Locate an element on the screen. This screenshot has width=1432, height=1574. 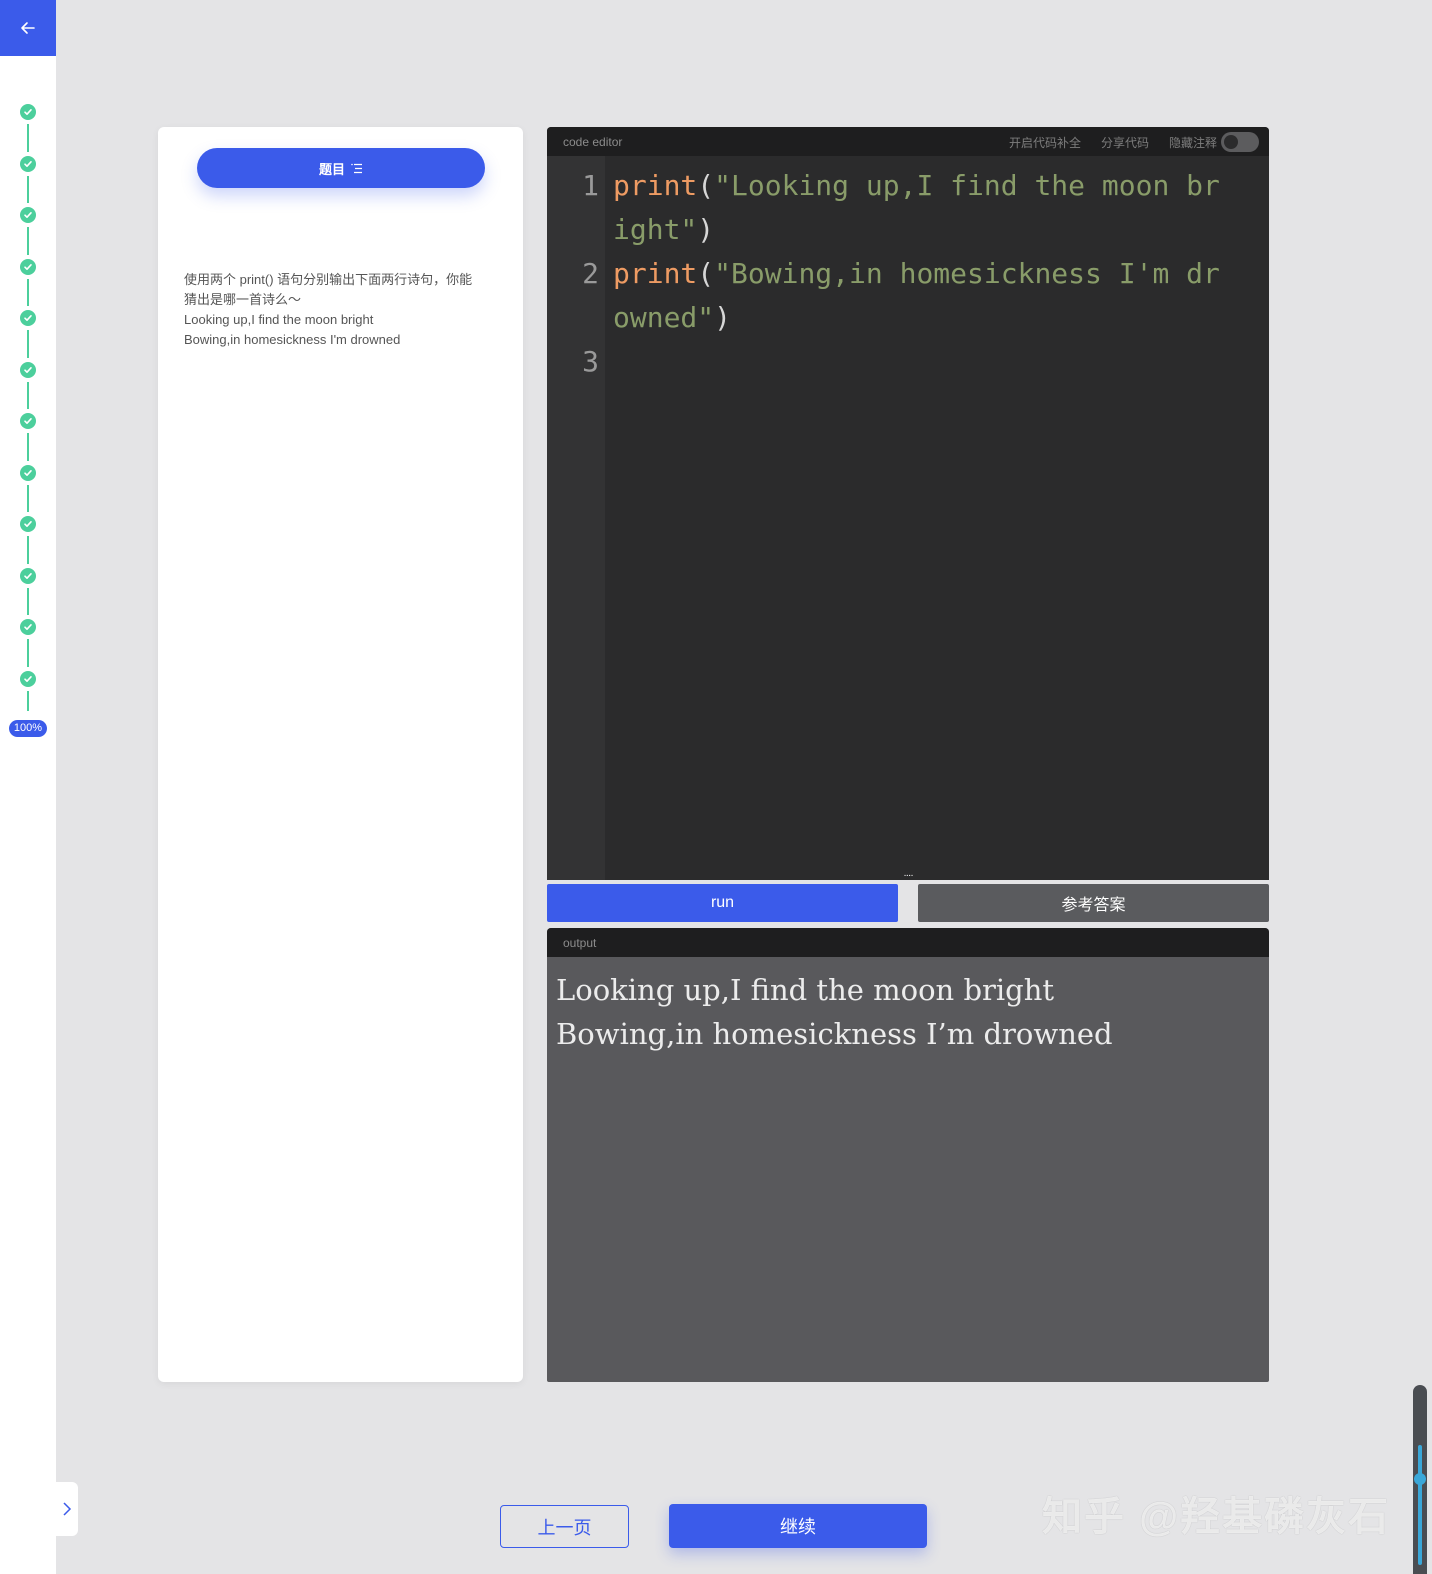
code-string: "Bowing,in homesickness I'm dr is located at coordinates (967, 273).